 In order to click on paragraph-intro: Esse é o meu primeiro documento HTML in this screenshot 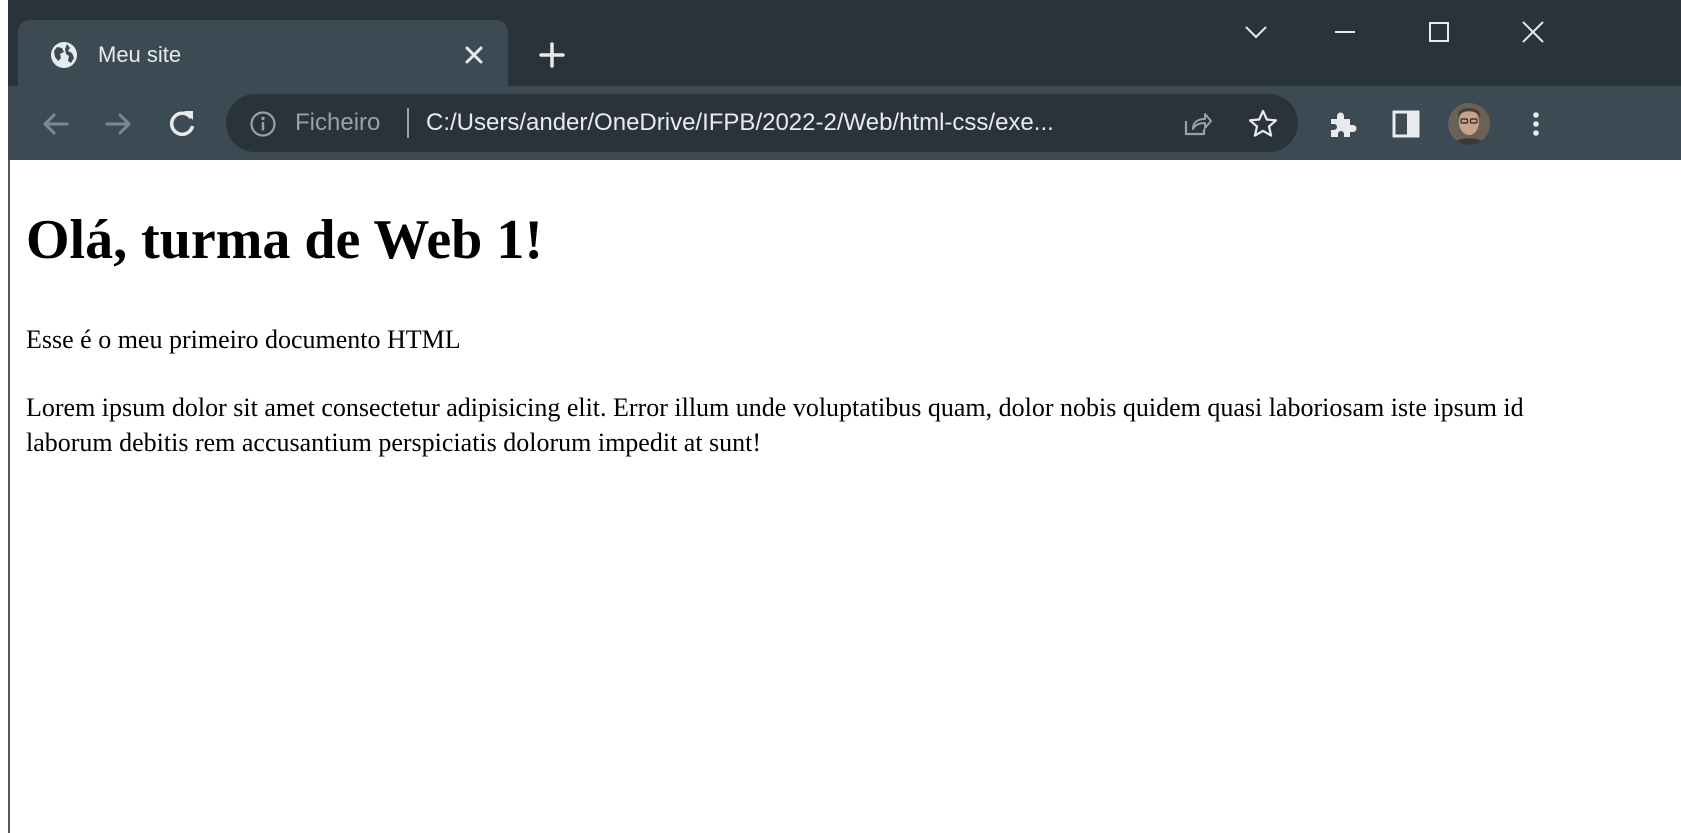, I will do `click(243, 339)`.